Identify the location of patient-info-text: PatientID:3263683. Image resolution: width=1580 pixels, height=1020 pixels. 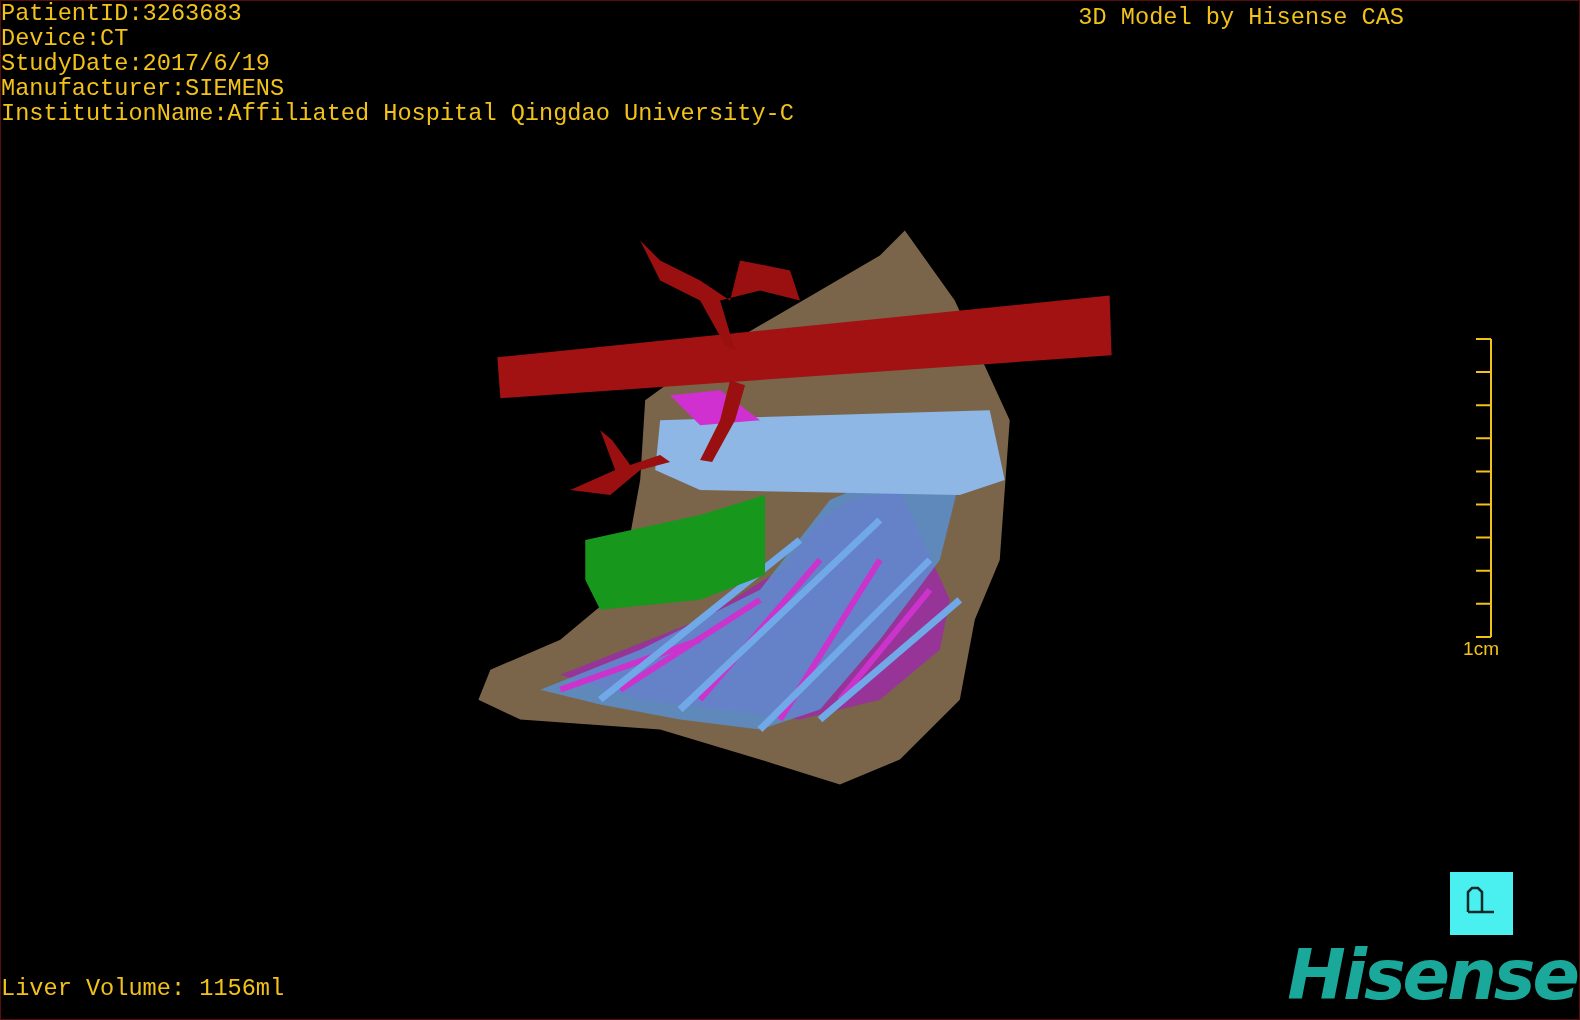
(122, 13).